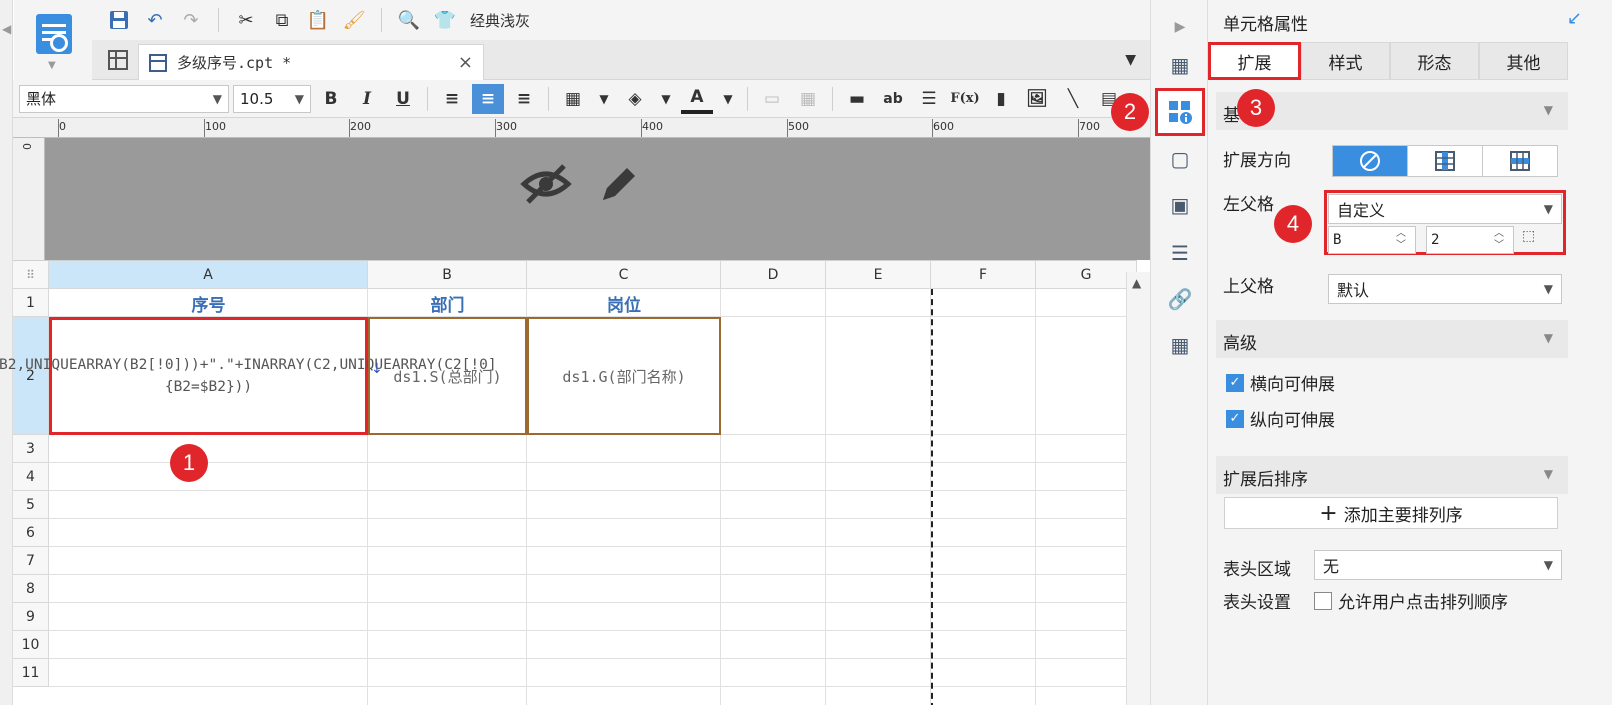  Describe the element at coordinates (1136, 283) in the screenshot. I see `chevron-up-icon: ▲` at that location.